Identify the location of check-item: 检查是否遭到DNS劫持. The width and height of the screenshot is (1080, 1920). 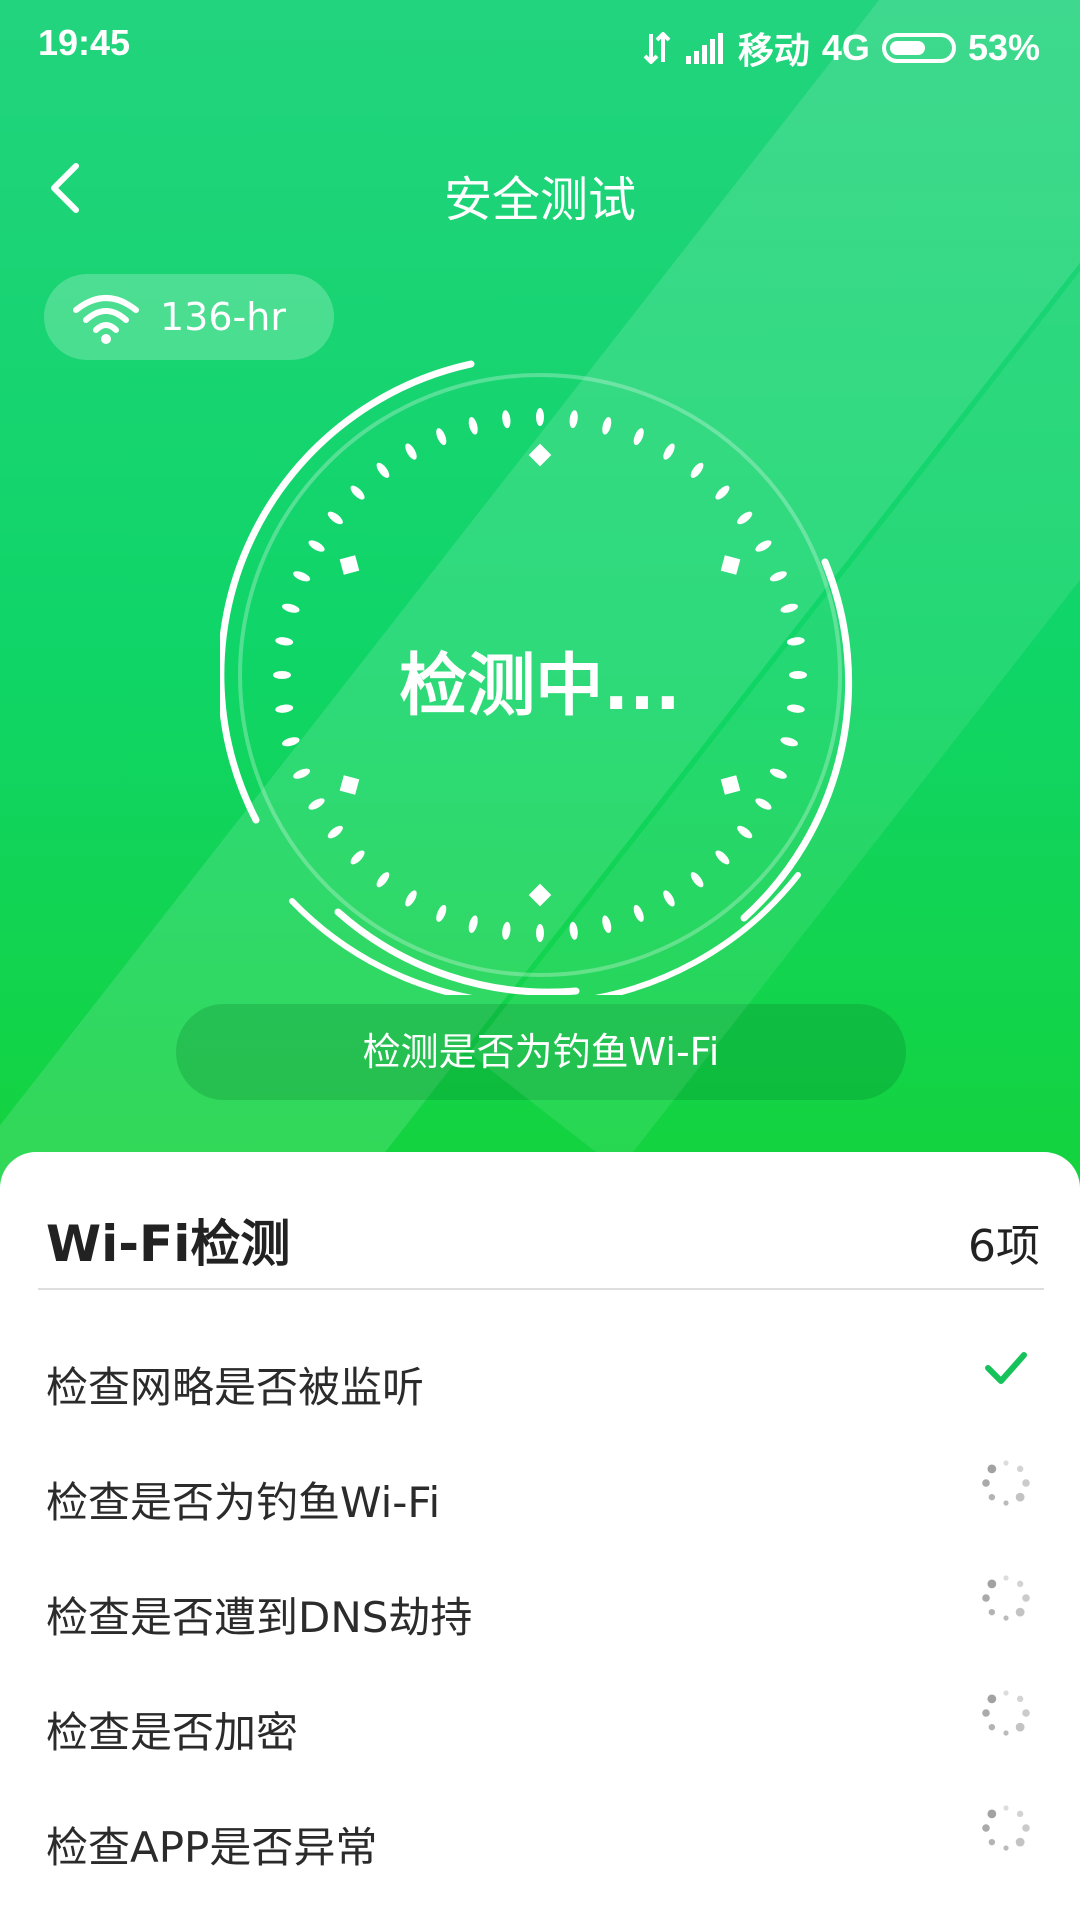
(540, 1625).